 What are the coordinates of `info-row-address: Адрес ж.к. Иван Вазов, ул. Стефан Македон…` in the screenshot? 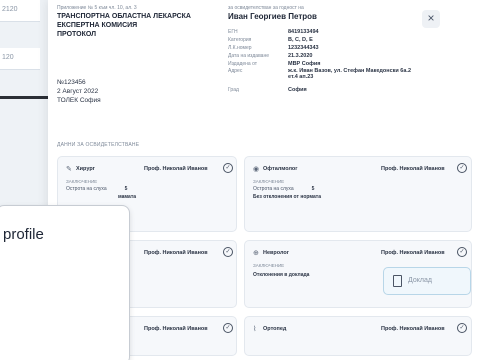 It's located at (319, 74).